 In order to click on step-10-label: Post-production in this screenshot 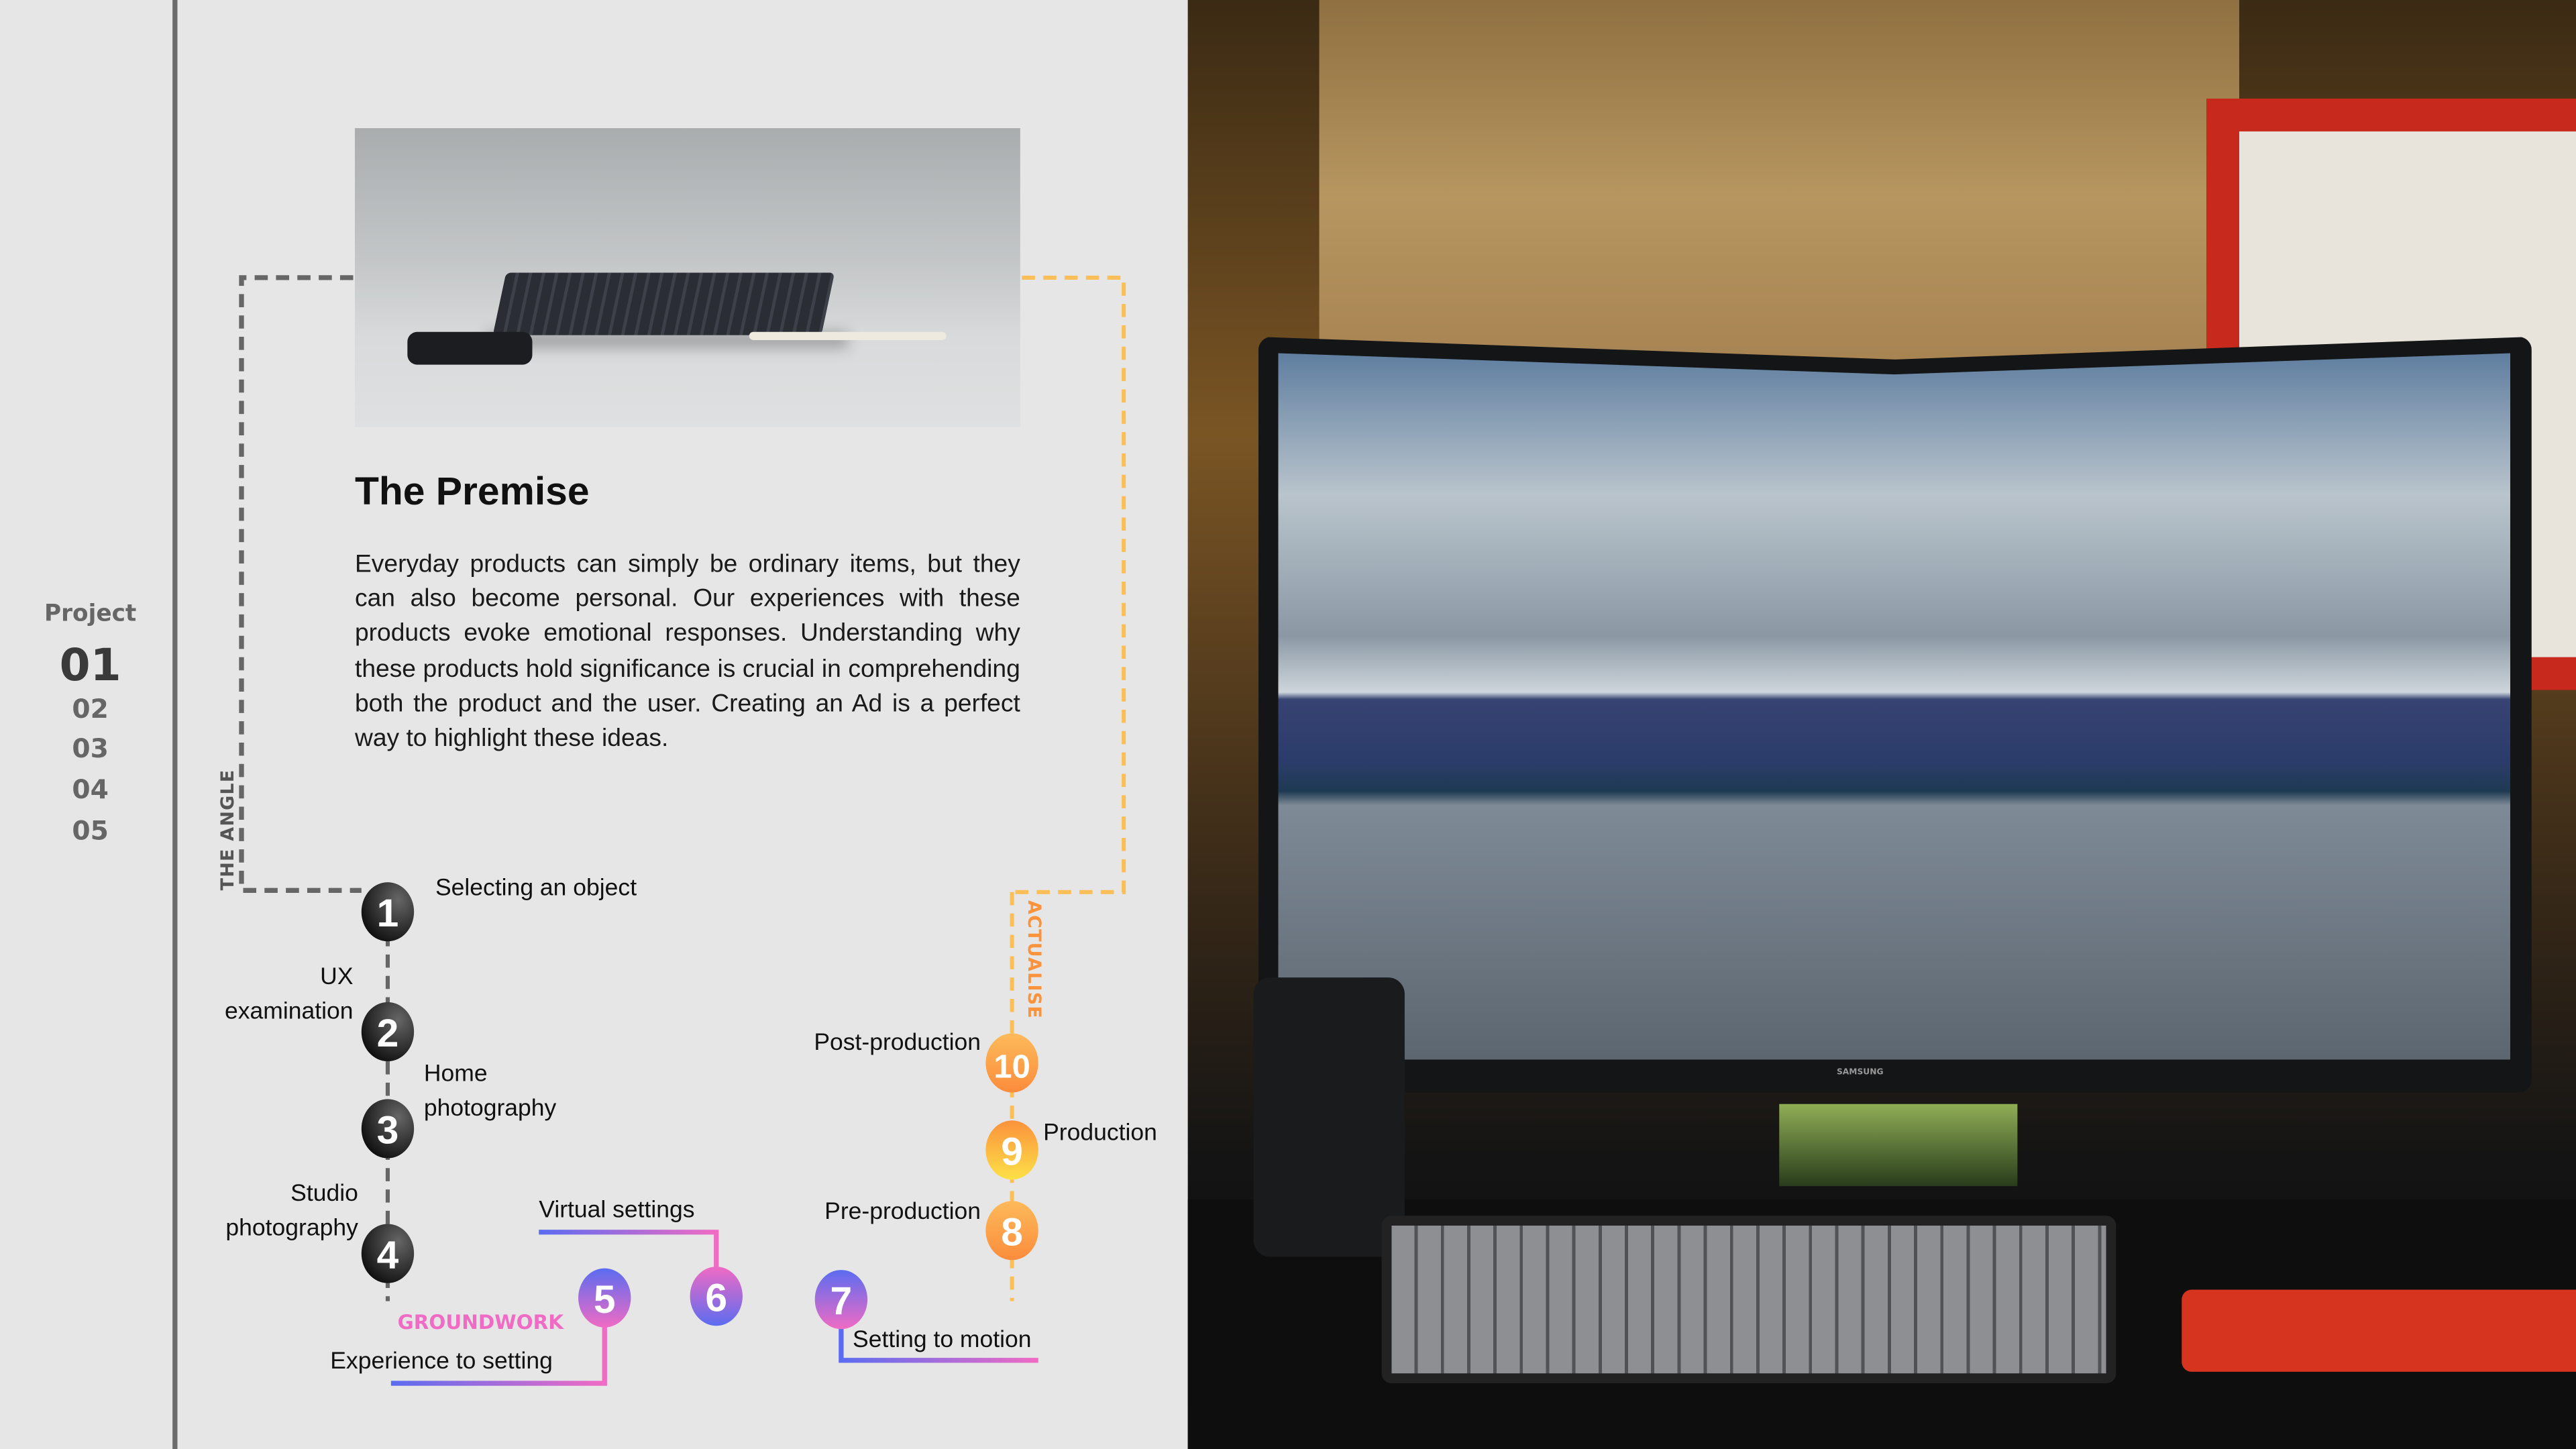, I will do `click(897, 1043)`.